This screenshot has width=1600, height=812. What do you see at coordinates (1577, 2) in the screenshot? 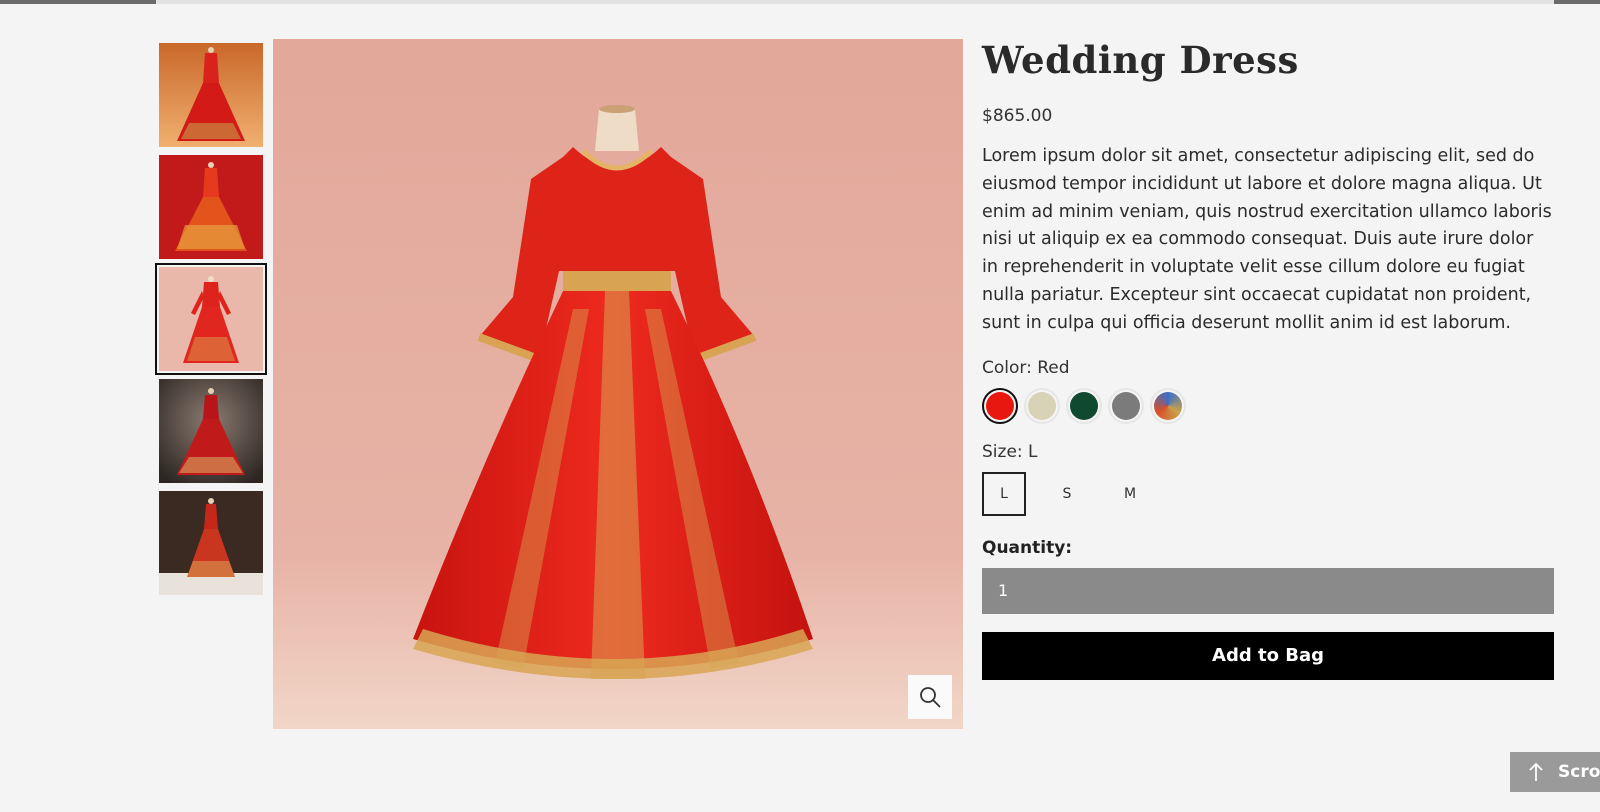
I see `top-bar-right-segment` at bounding box center [1577, 2].